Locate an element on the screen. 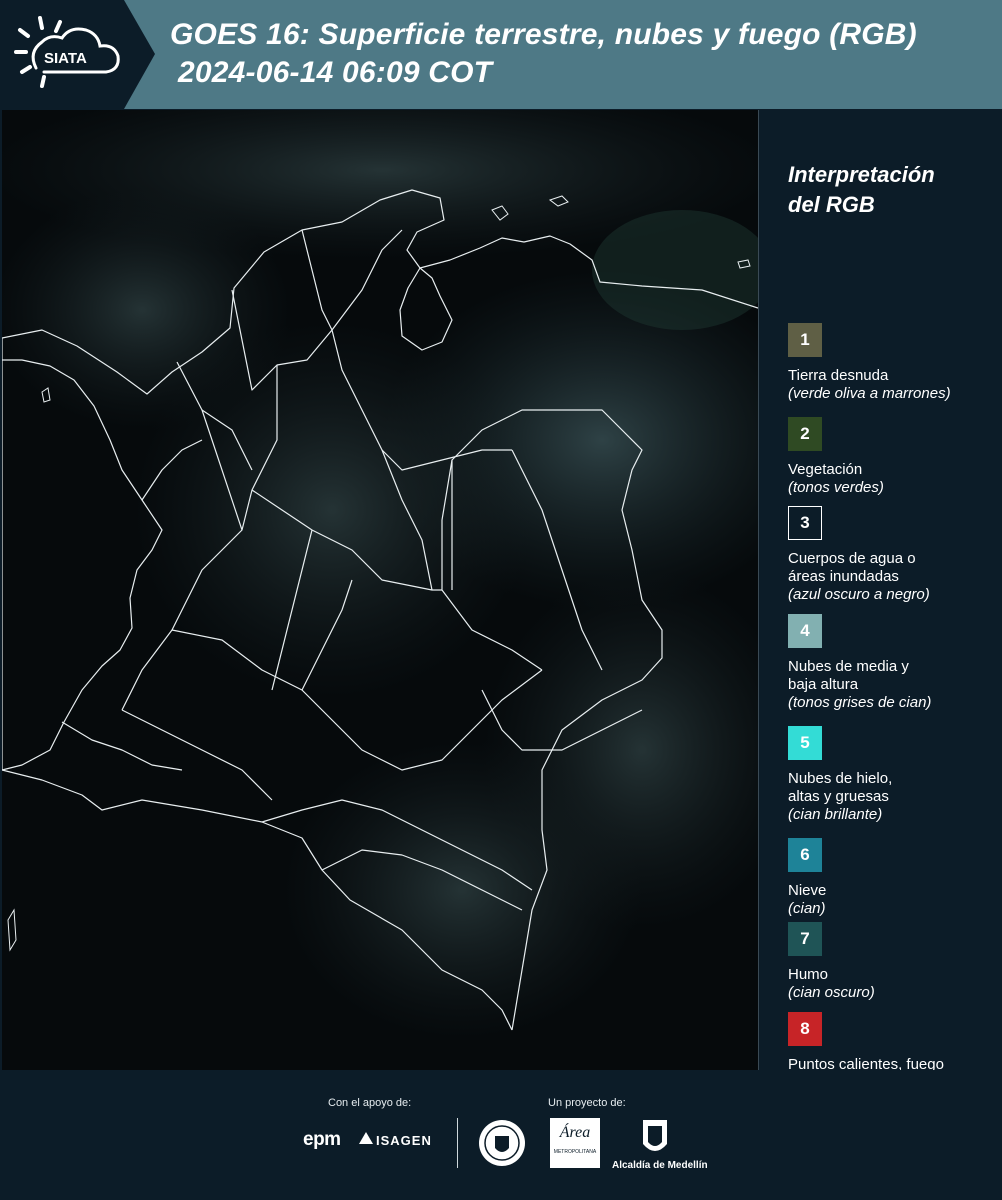 Image resolution: width=1002 pixels, height=1200 pixels. legend-swatch-1: 1 is located at coordinates (805, 340).